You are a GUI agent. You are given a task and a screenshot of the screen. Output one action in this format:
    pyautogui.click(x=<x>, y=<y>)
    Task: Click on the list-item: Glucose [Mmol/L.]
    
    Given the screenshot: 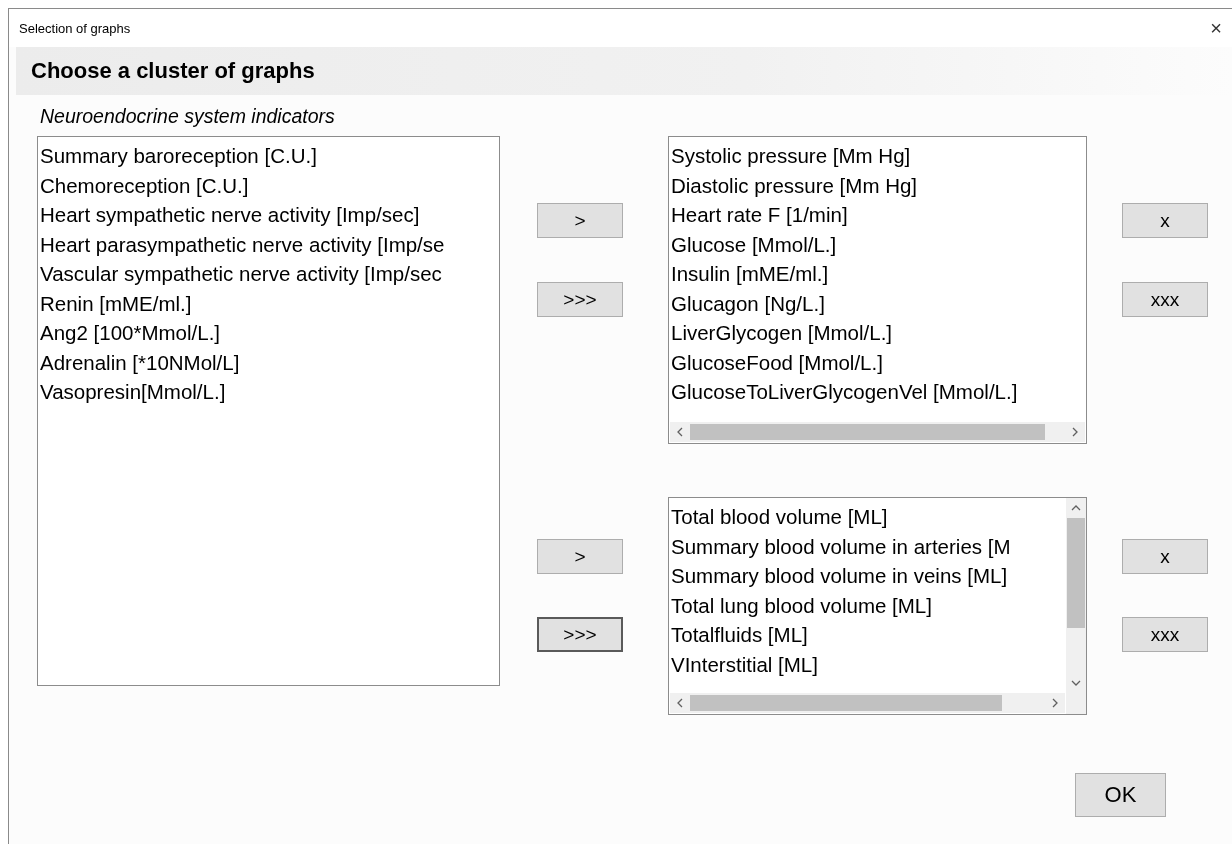 What is the action you would take?
    pyautogui.click(x=878, y=244)
    